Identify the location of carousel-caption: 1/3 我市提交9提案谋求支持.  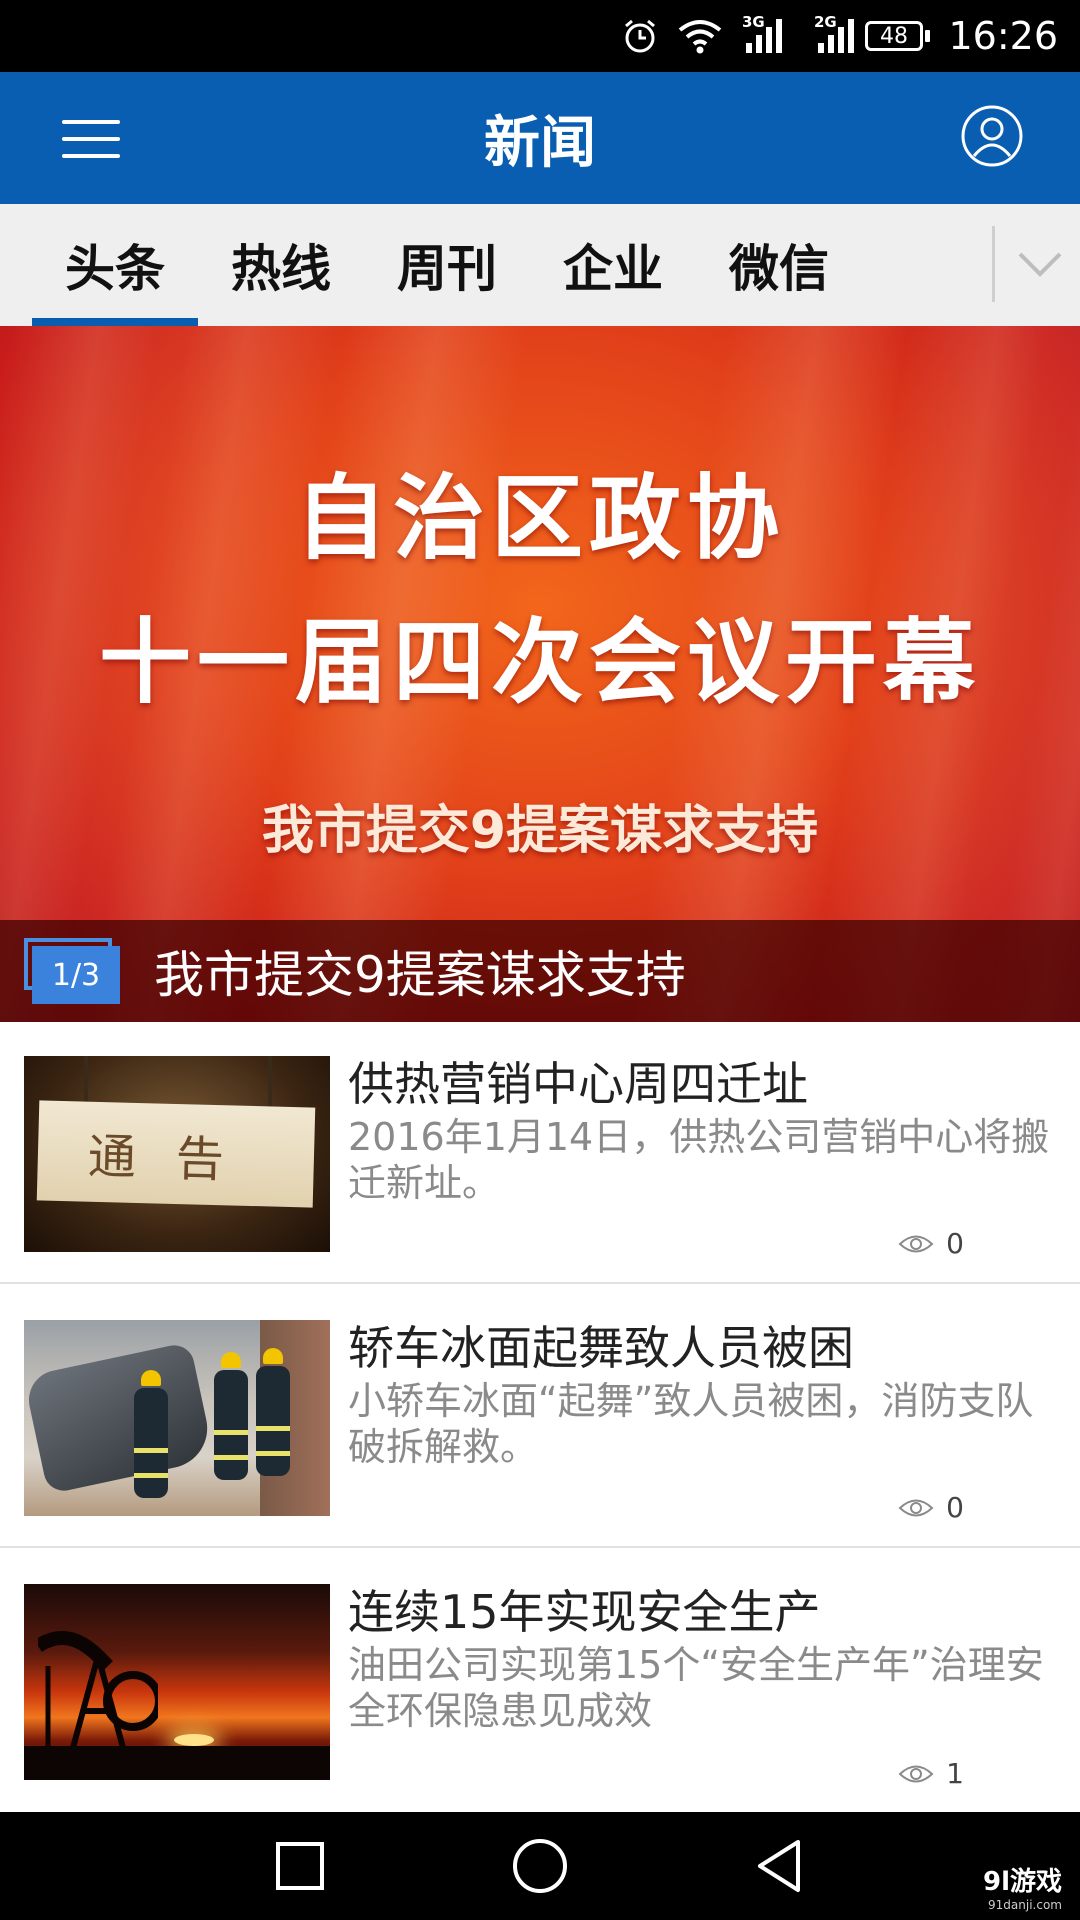
(540, 971).